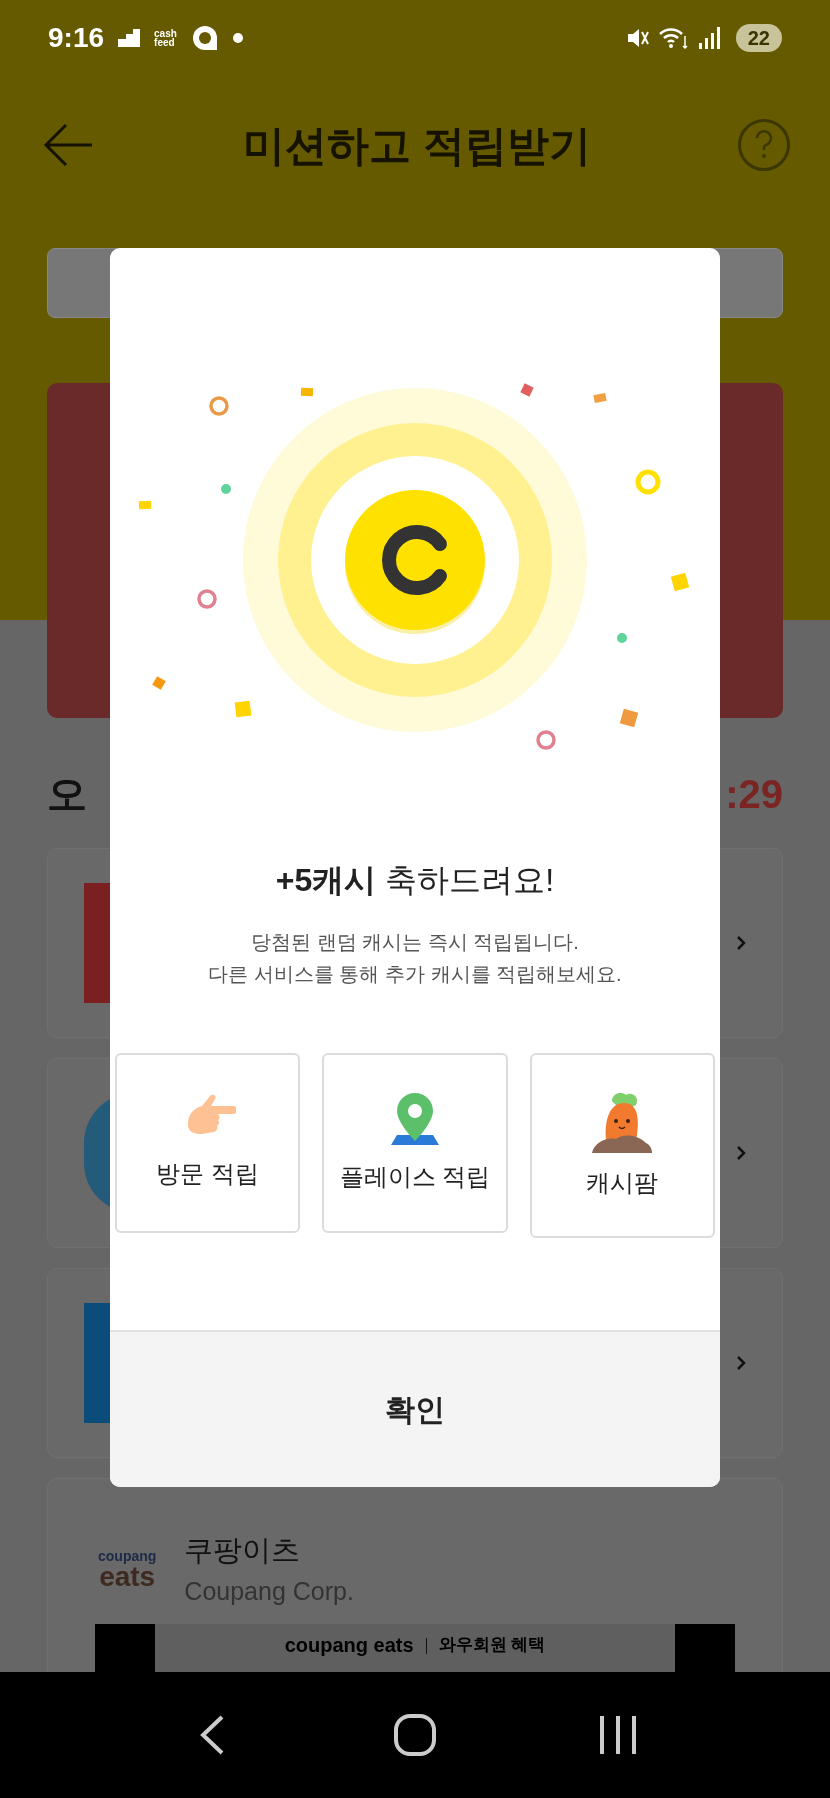 The width and height of the screenshot is (830, 1798). Describe the element at coordinates (492, 1645) in the screenshot. I see `banner-text: 와우회원 혜택` at that location.